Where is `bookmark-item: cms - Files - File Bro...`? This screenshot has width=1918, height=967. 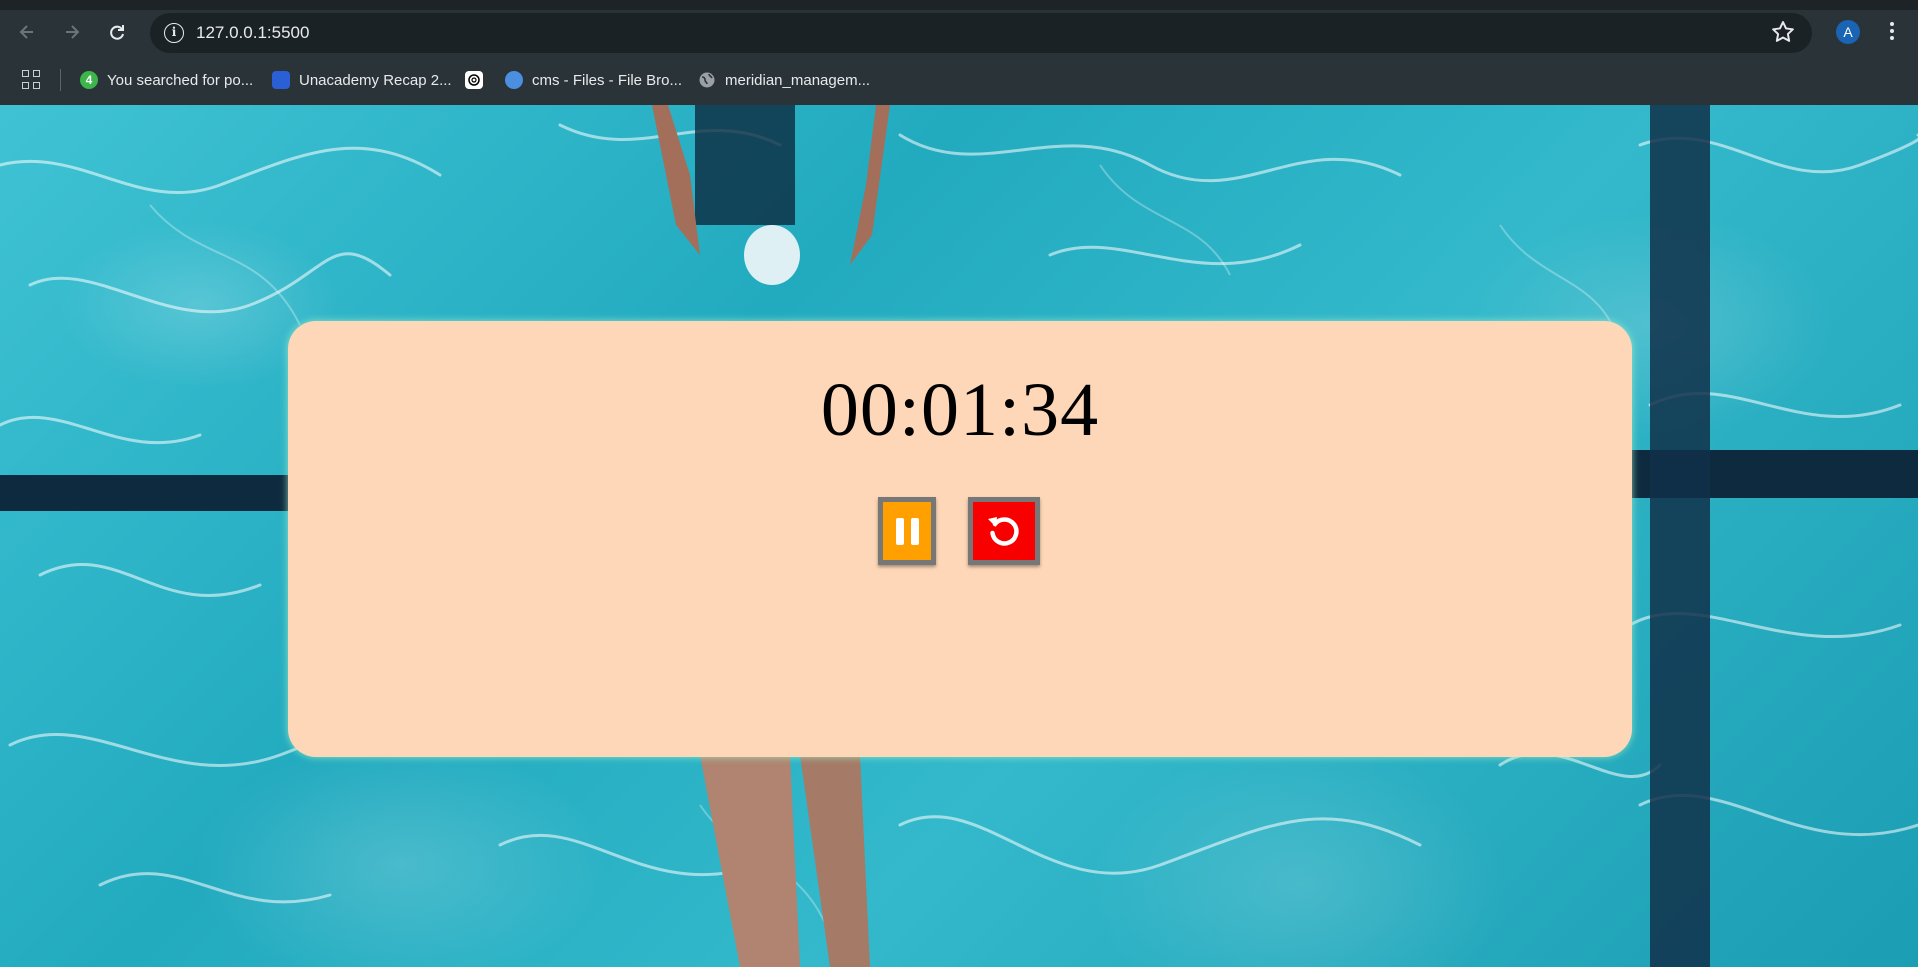
bookmark-item: cms - Files - File Bro... is located at coordinates (593, 80).